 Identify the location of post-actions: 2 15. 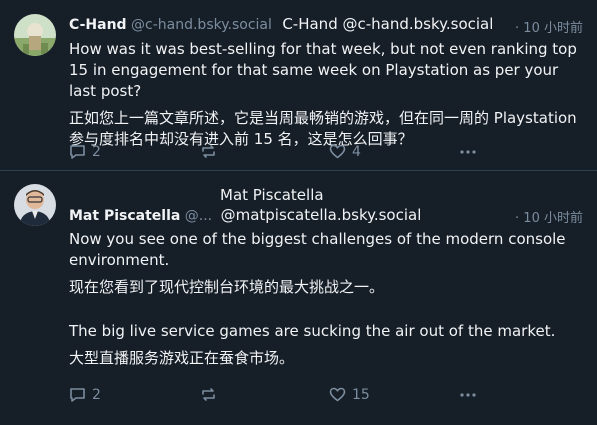
(279, 396).